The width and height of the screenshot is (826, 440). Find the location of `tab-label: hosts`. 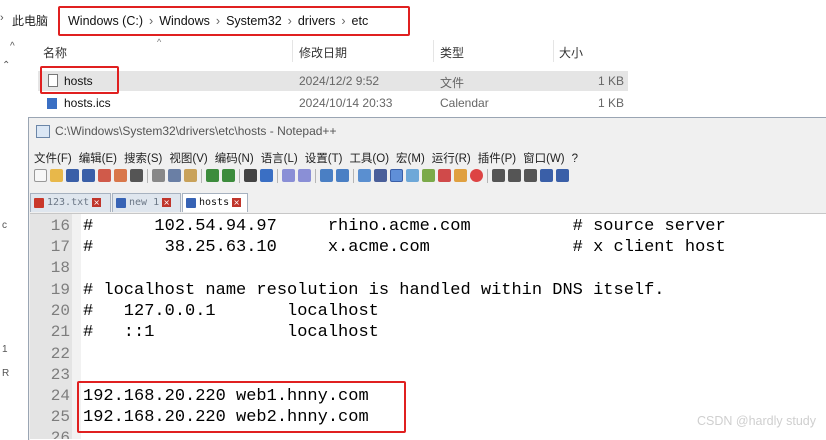

tab-label: hosts is located at coordinates (214, 202).